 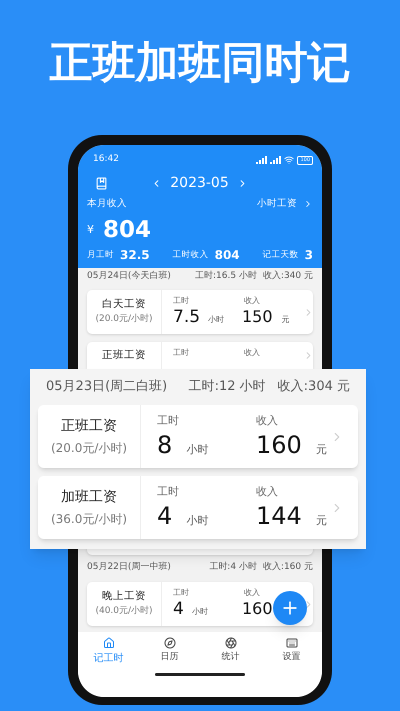 What do you see at coordinates (109, 651) in the screenshot?
I see `tab: 记工时` at bounding box center [109, 651].